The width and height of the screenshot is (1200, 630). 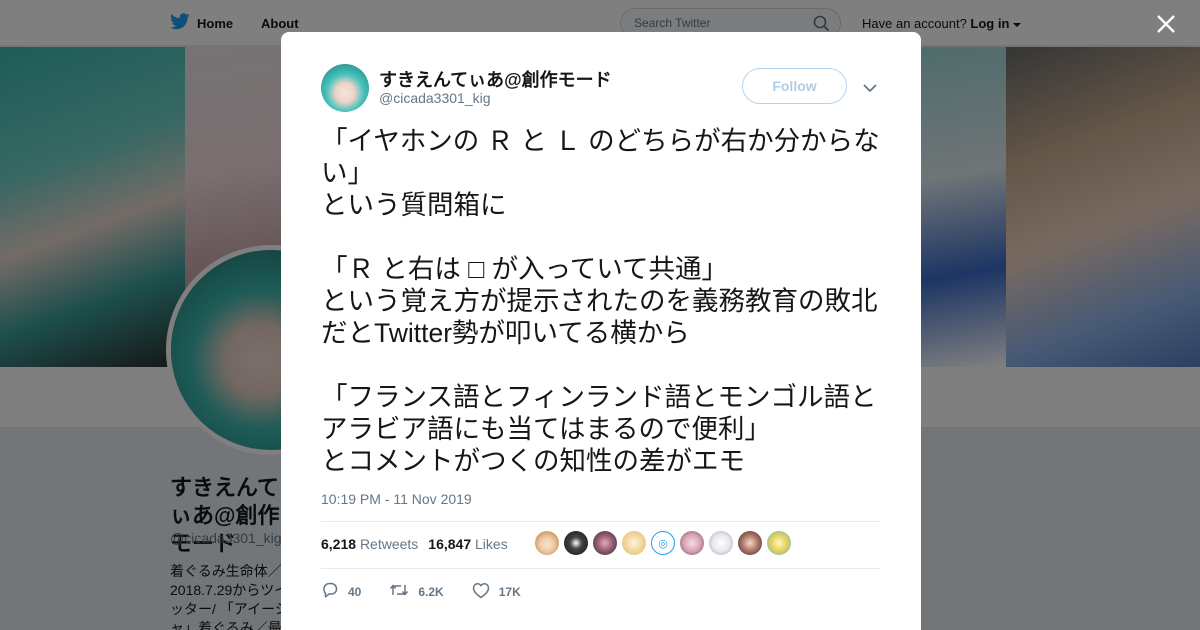 What do you see at coordinates (870, 89) in the screenshot?
I see `chevron-down-icon` at bounding box center [870, 89].